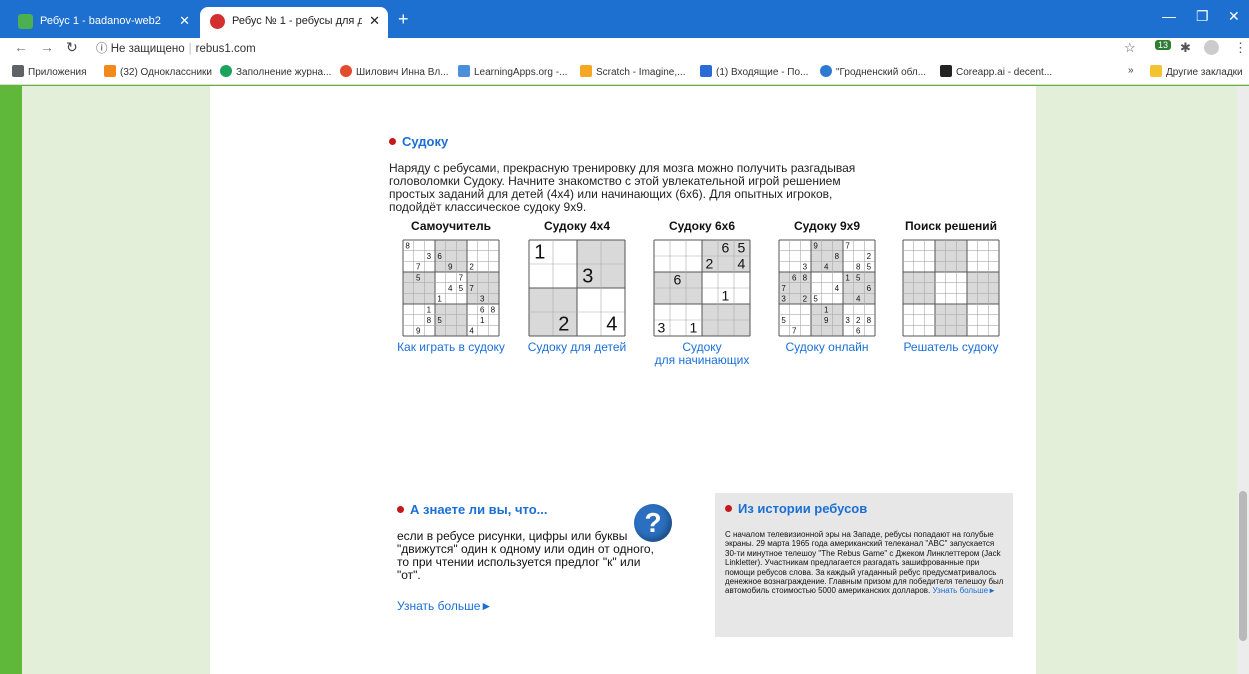 The height and width of the screenshot is (674, 1249). Describe the element at coordinates (1163, 45) in the screenshot. I see `extension-icon: 13` at that location.